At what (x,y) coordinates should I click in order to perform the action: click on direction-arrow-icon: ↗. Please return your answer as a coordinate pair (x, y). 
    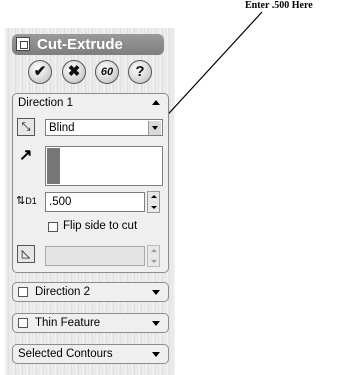
    Looking at the image, I should click on (26, 155).